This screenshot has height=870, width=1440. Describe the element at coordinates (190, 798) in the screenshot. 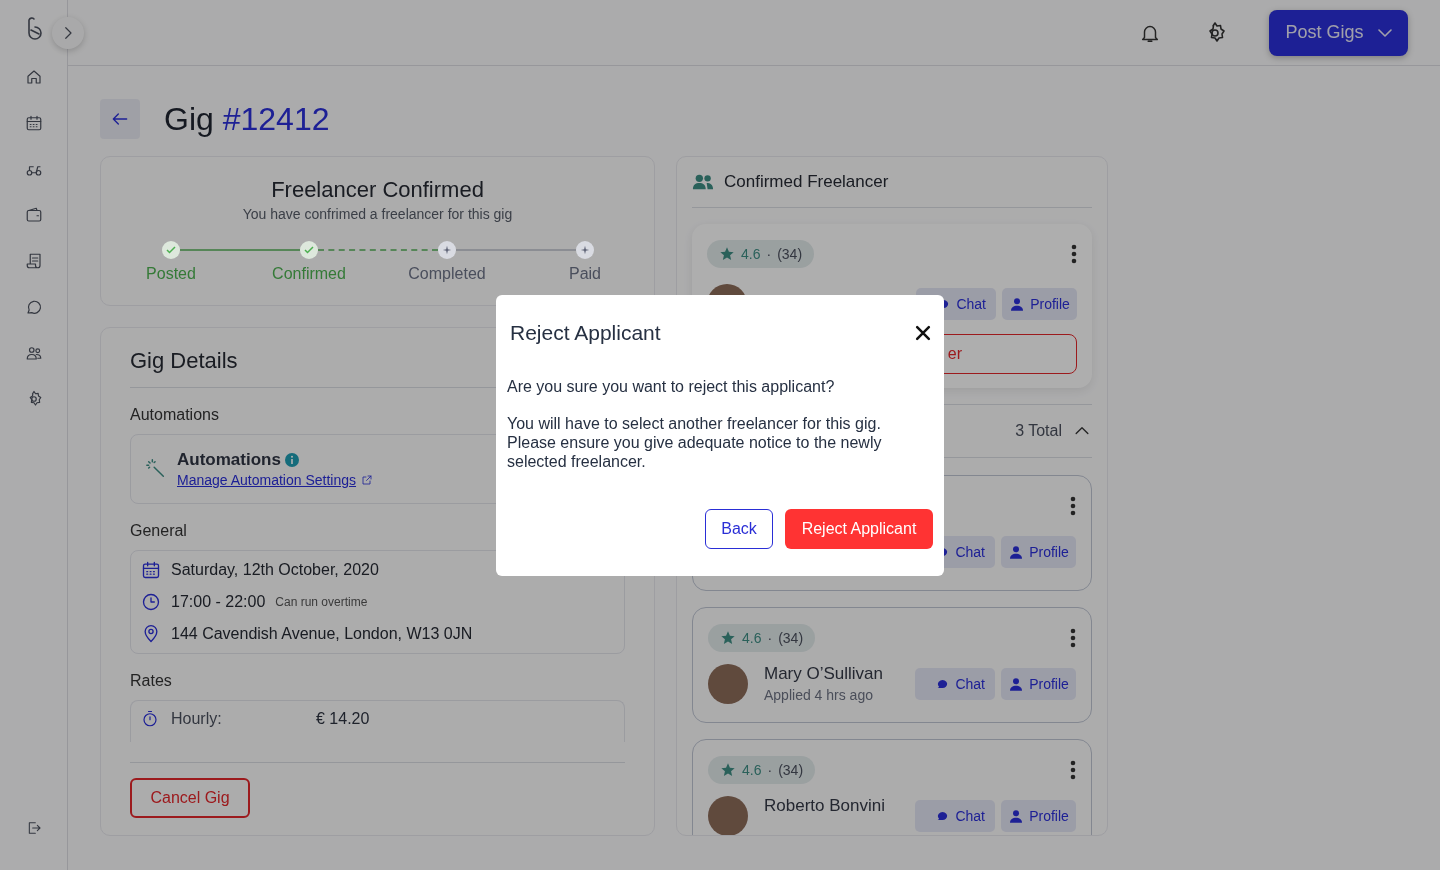

I see `cancel-gig-button: Cancel Gig` at that location.